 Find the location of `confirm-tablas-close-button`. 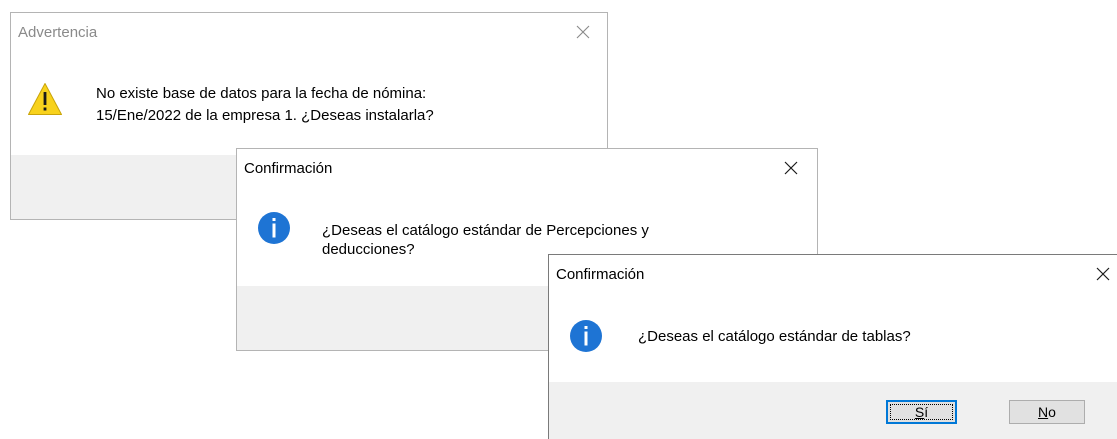

confirm-tablas-close-button is located at coordinates (1099, 274).